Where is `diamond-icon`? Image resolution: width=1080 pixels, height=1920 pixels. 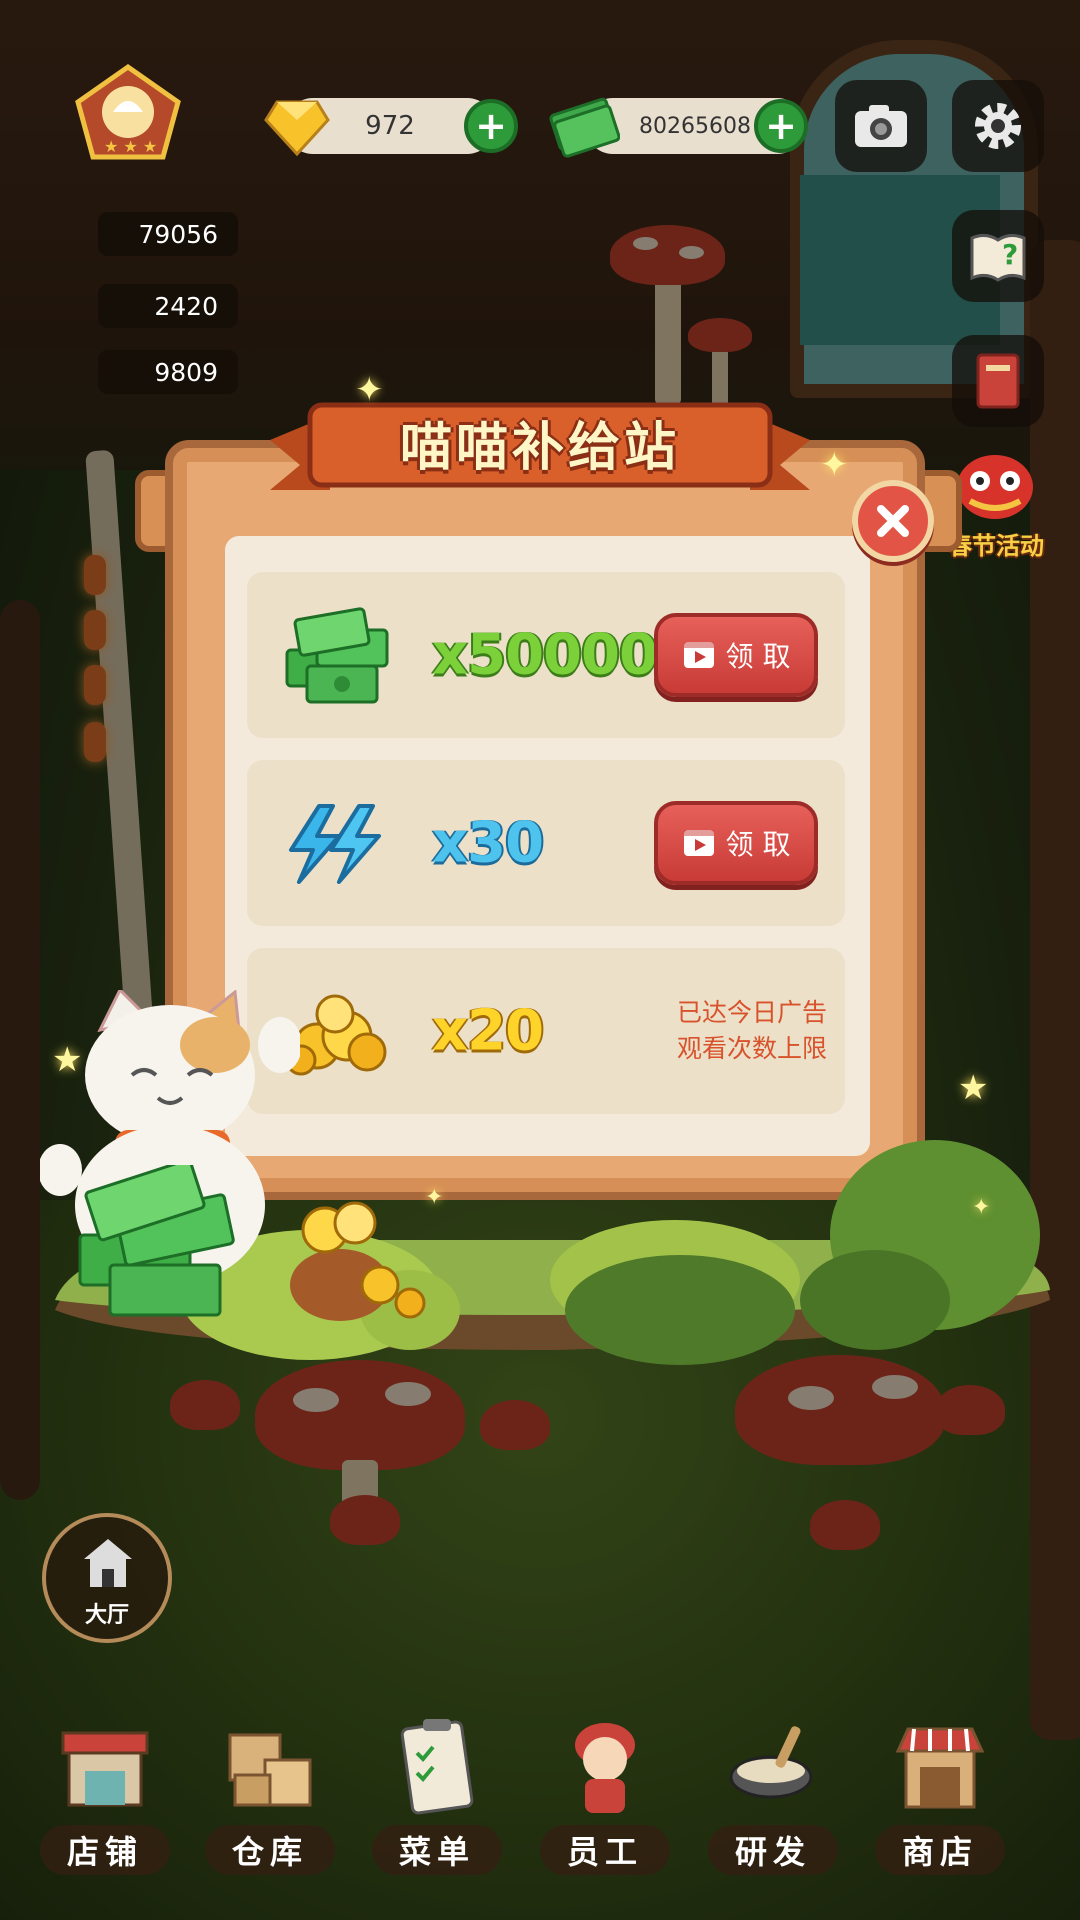
diamond-icon is located at coordinates (297, 128).